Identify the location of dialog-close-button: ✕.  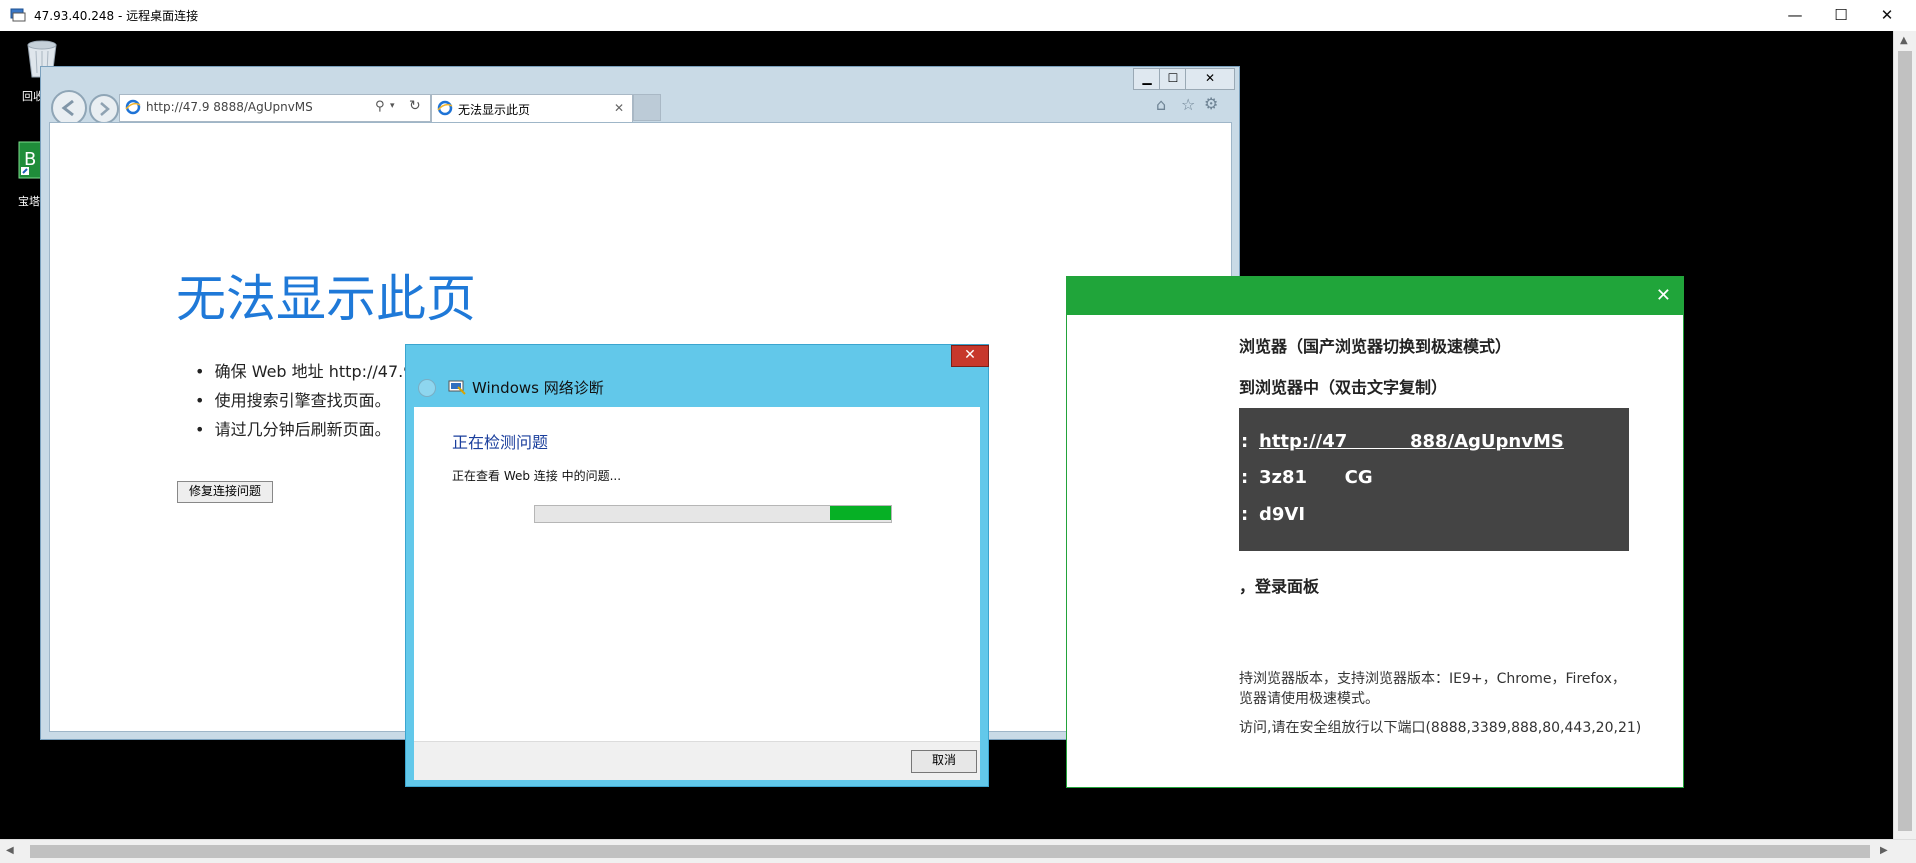
(970, 356).